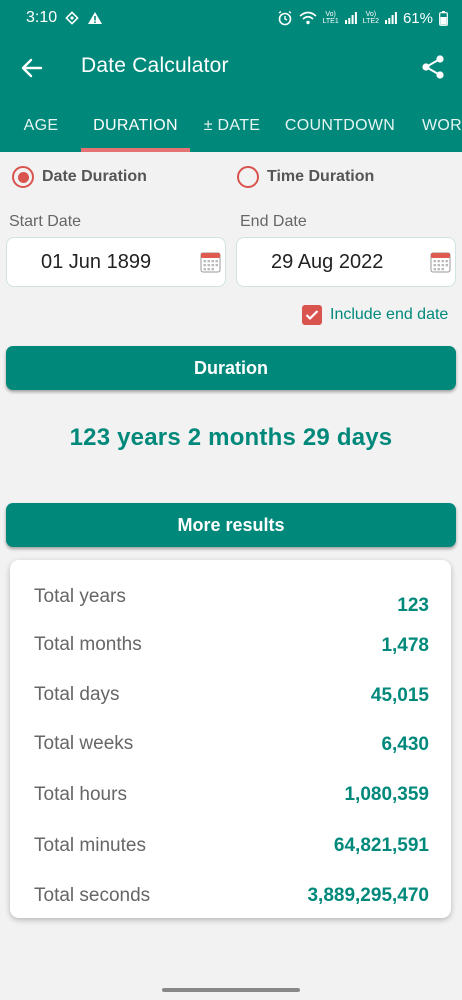 Image resolution: width=462 pixels, height=1000 pixels. Describe the element at coordinates (273, 221) in the screenshot. I see `end-date-label: End Date` at that location.